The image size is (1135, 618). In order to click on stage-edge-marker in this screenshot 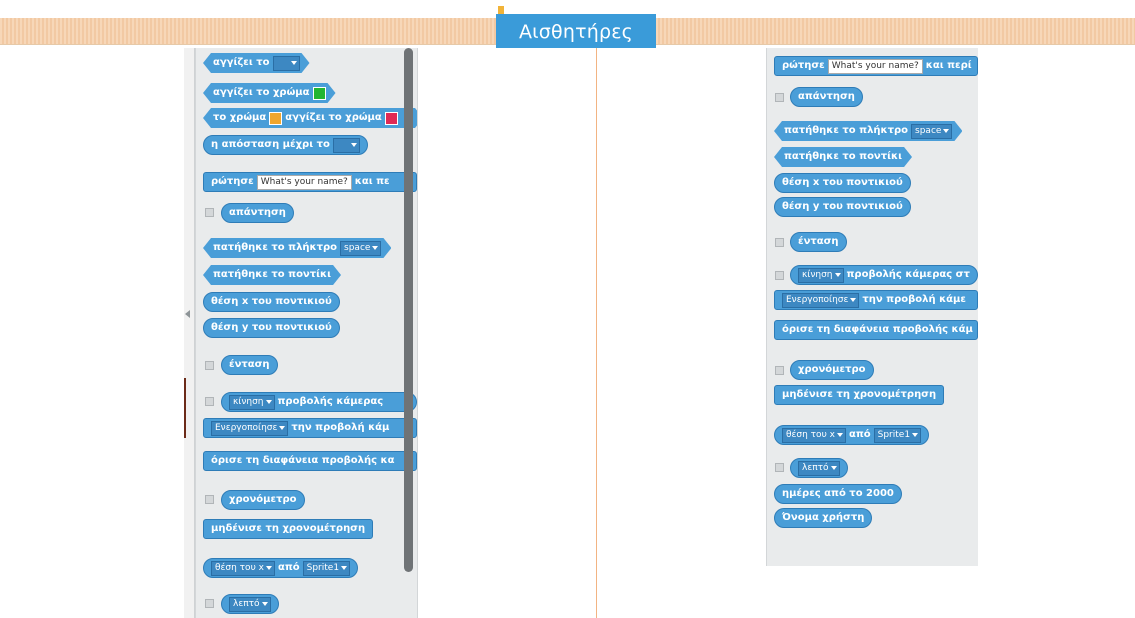, I will do `click(185, 408)`.